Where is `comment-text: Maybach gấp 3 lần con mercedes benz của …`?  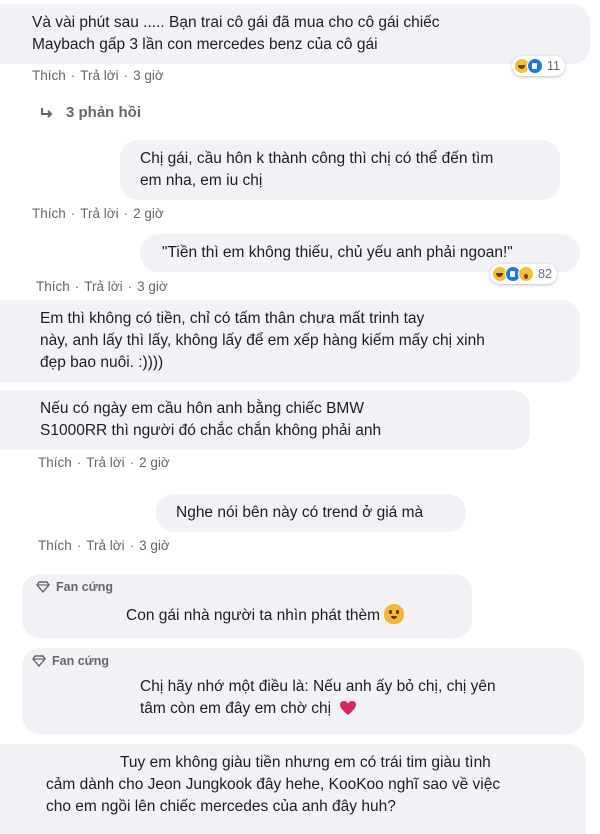
comment-text: Maybach gấp 3 lần con mercedes benz của … is located at coordinates (205, 44).